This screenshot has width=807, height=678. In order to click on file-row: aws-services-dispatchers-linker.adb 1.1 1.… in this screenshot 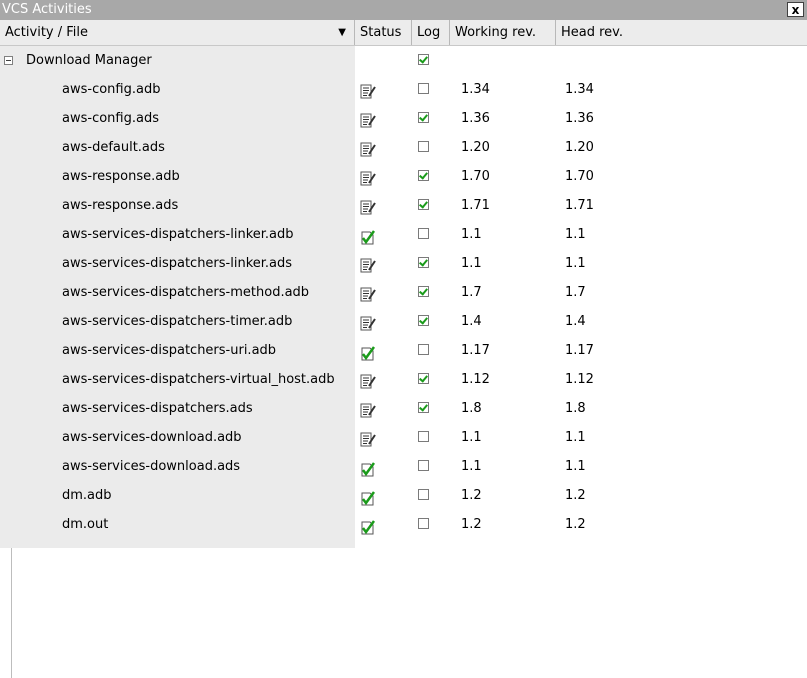, I will do `click(403, 234)`.